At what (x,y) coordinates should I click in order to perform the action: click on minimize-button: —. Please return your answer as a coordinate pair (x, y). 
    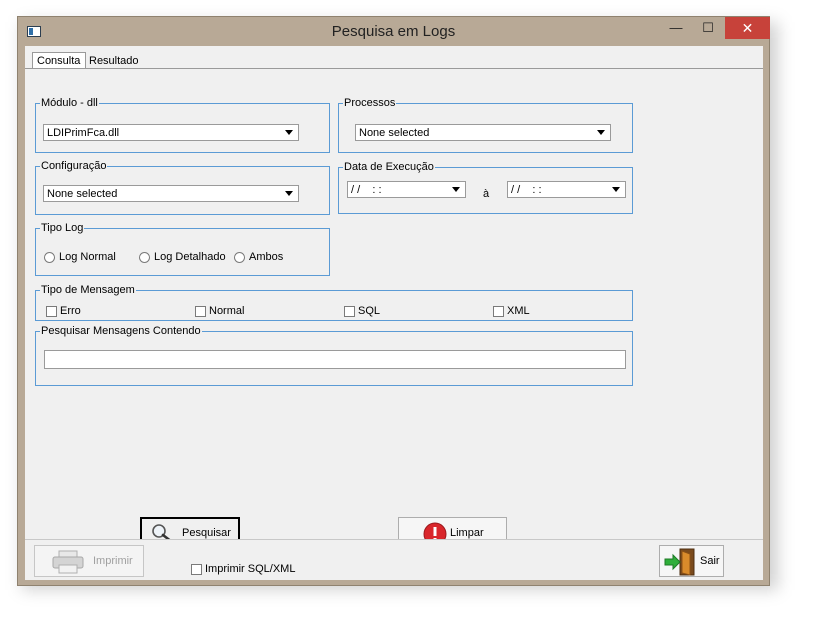
    Looking at the image, I should click on (676, 28).